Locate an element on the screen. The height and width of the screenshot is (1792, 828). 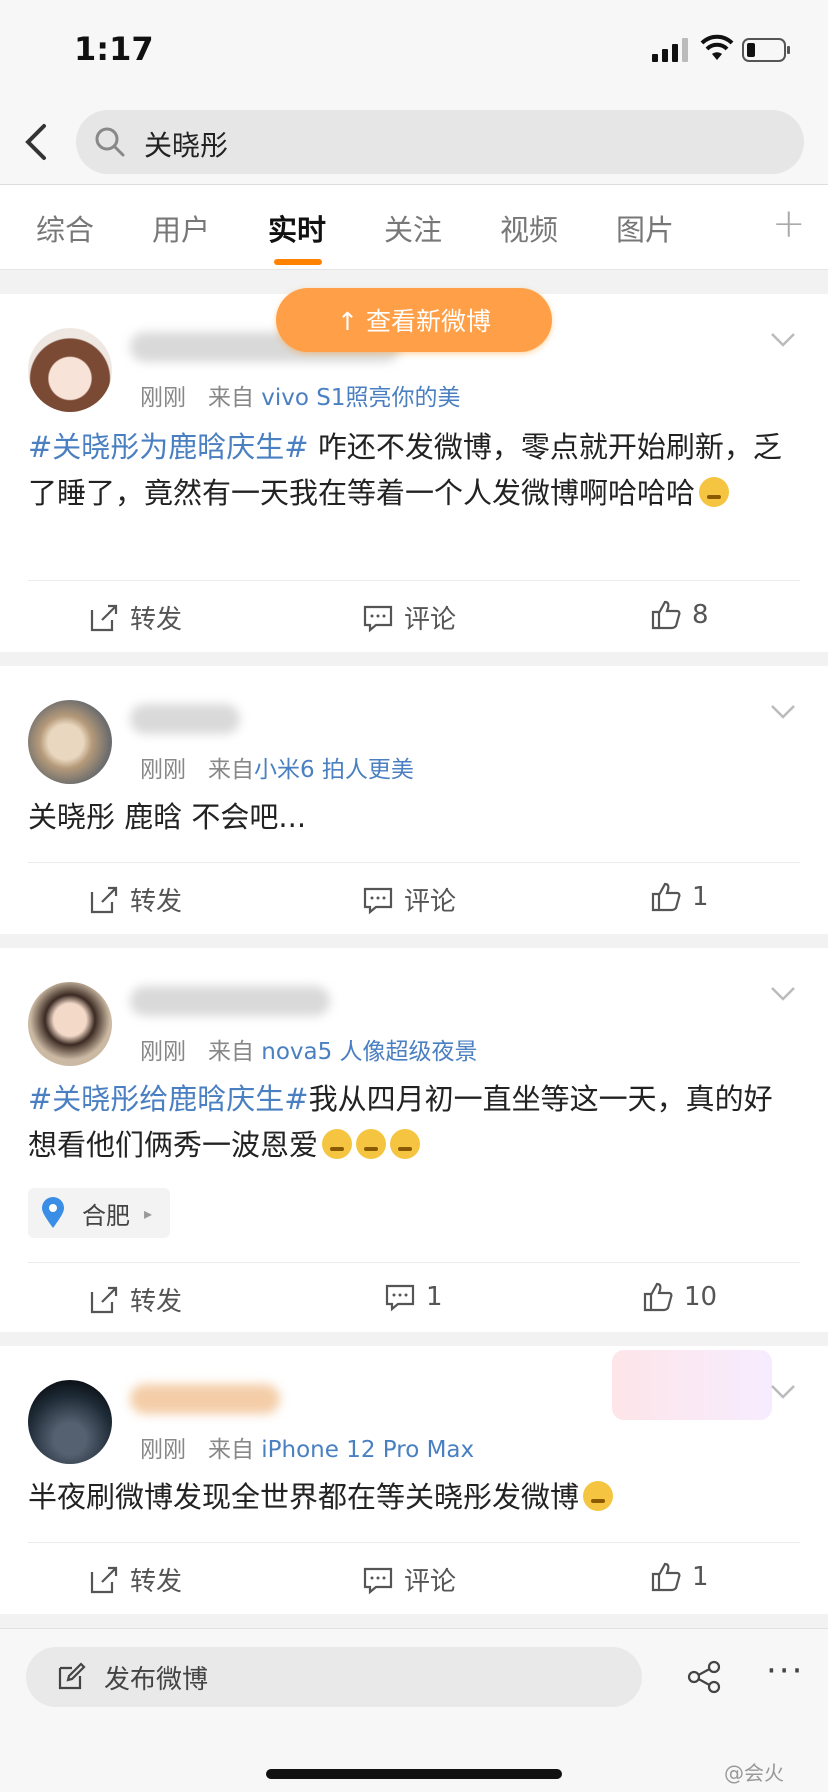
tab-bar: 综合 用户 实时 关注 视频 图片 + is located at coordinates (414, 227).